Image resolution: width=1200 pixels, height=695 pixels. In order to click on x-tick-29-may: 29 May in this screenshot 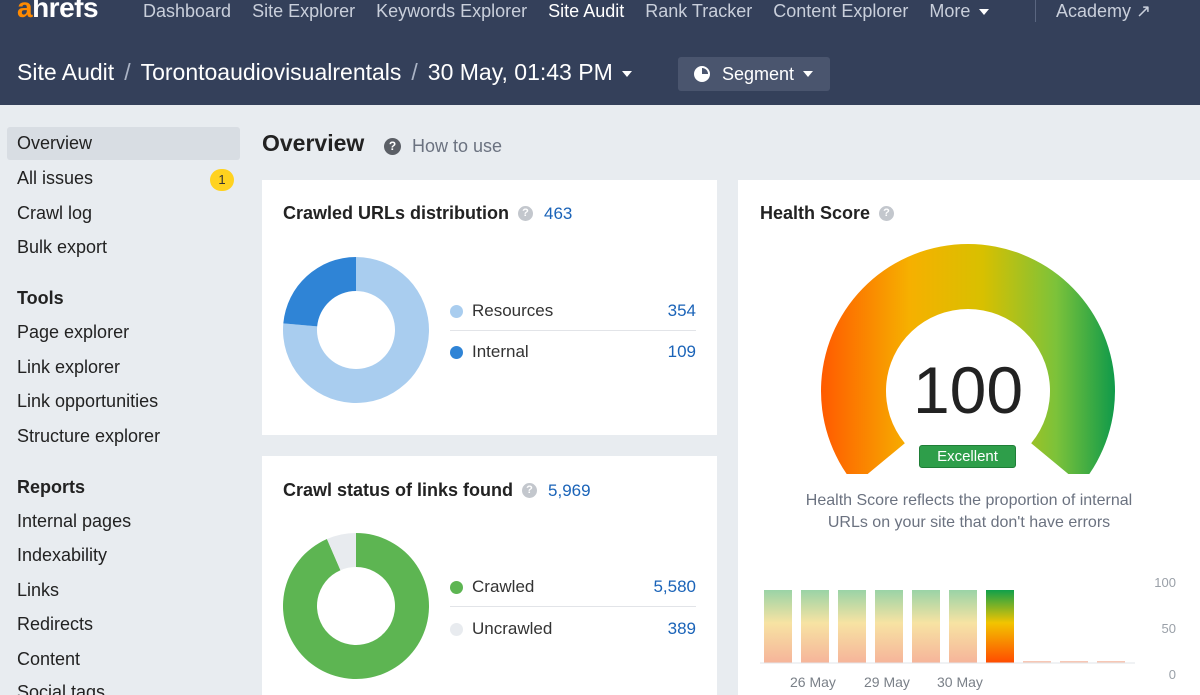, I will do `click(887, 682)`.